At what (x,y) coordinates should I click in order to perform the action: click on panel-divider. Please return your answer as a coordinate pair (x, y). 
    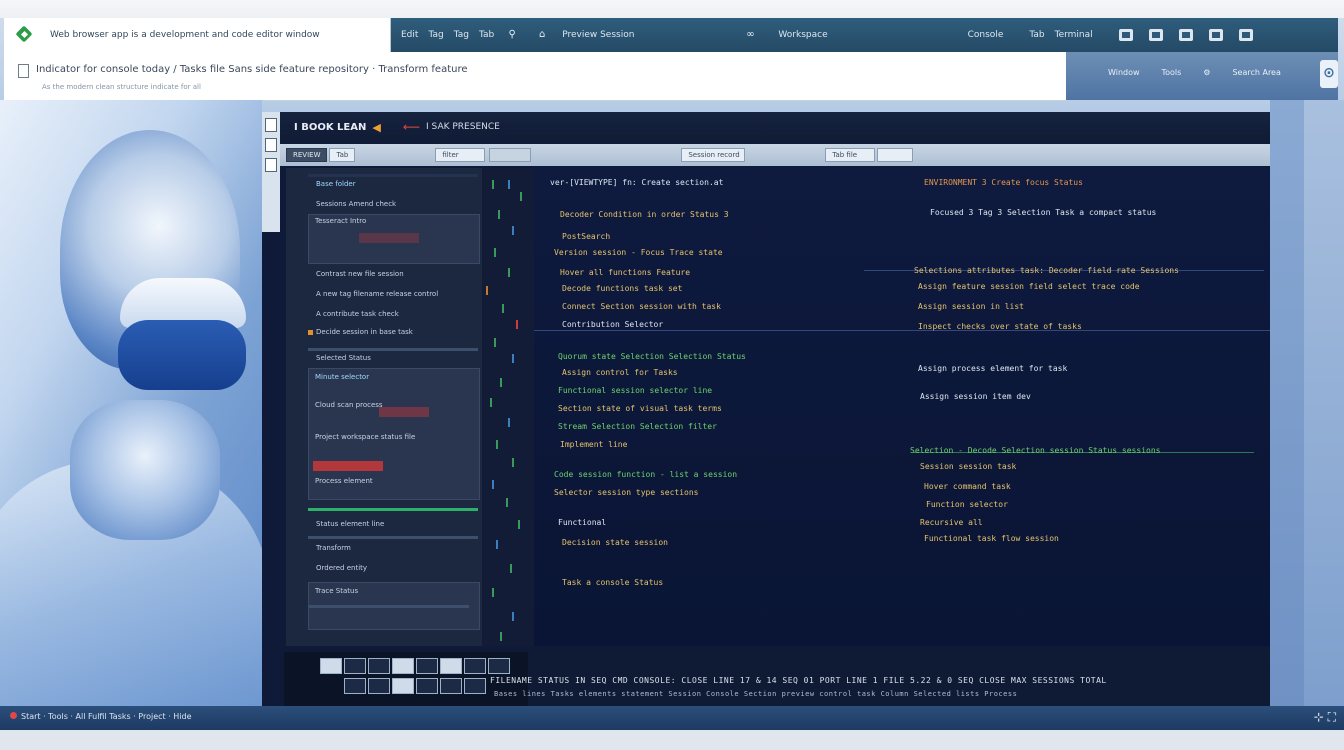
    Looking at the image, I should click on (393, 537).